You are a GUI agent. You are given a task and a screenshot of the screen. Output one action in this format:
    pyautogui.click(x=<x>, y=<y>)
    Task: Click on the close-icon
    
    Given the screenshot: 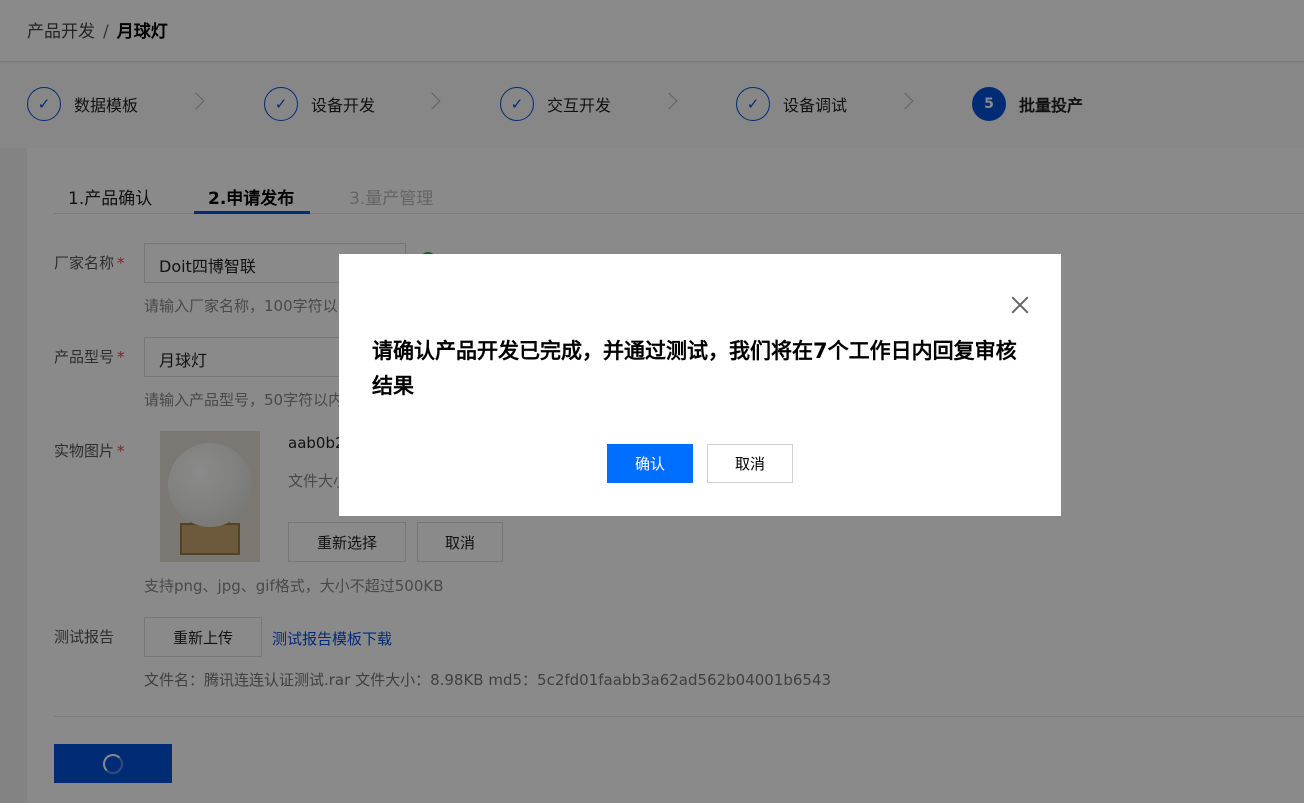 What is the action you would take?
    pyautogui.click(x=1020, y=305)
    